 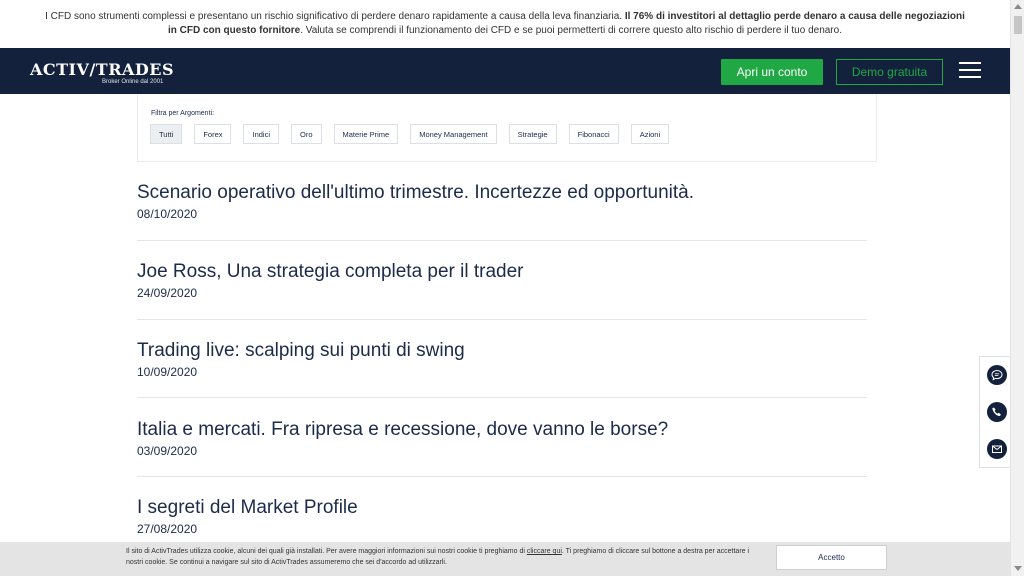 I want to click on logo-text: ACTIV/TRADES, so click(x=102, y=69).